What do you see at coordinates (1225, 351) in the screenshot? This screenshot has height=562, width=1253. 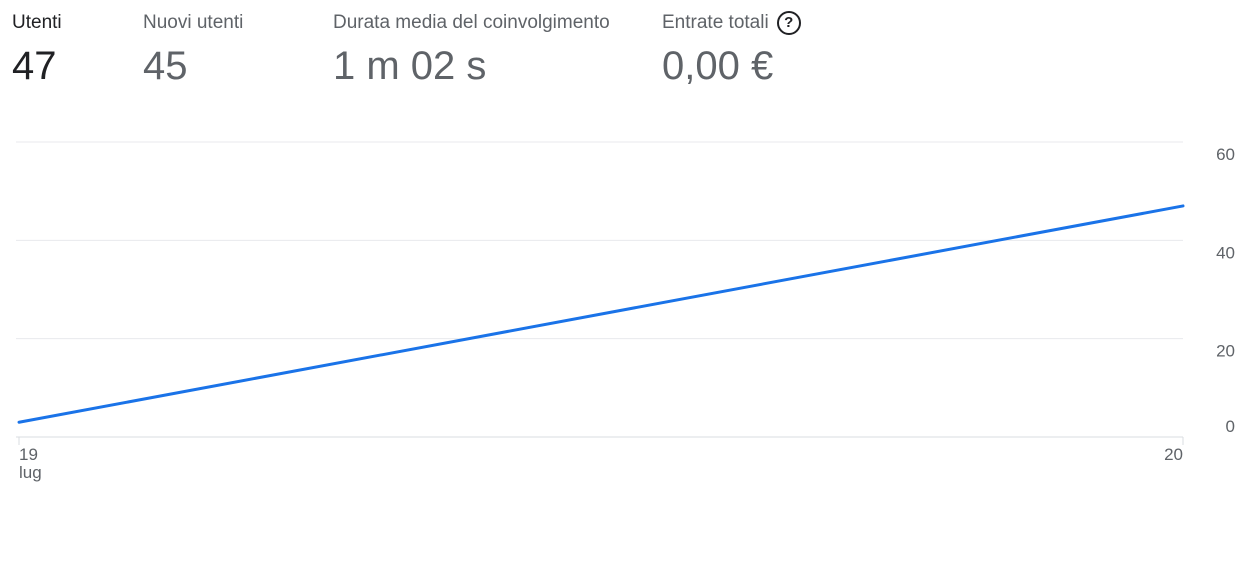 I see `y-tick-label: 20` at bounding box center [1225, 351].